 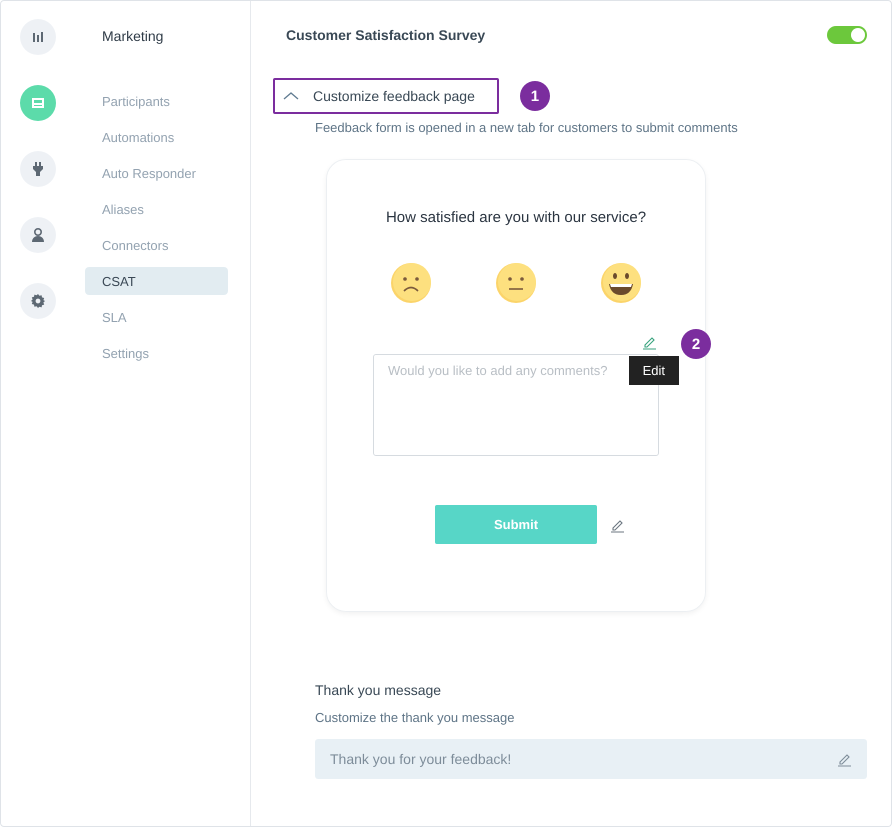 I want to click on sidebar-item: Aliases, so click(x=156, y=209).